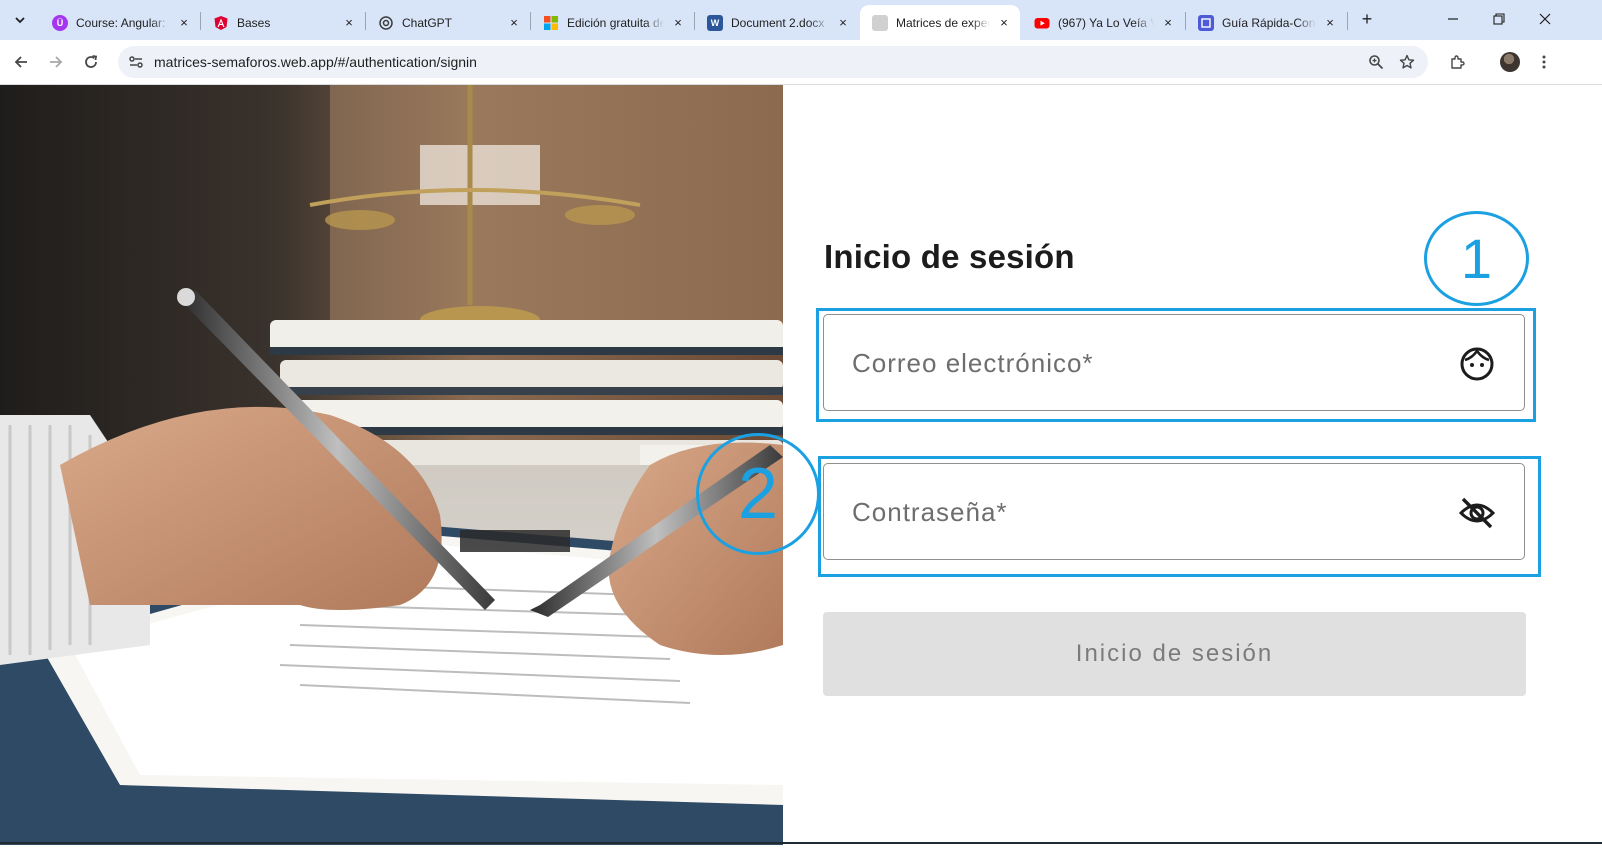 This screenshot has height=862, width=1602. What do you see at coordinates (1042, 23) in the screenshot?
I see `youtube-icon` at bounding box center [1042, 23].